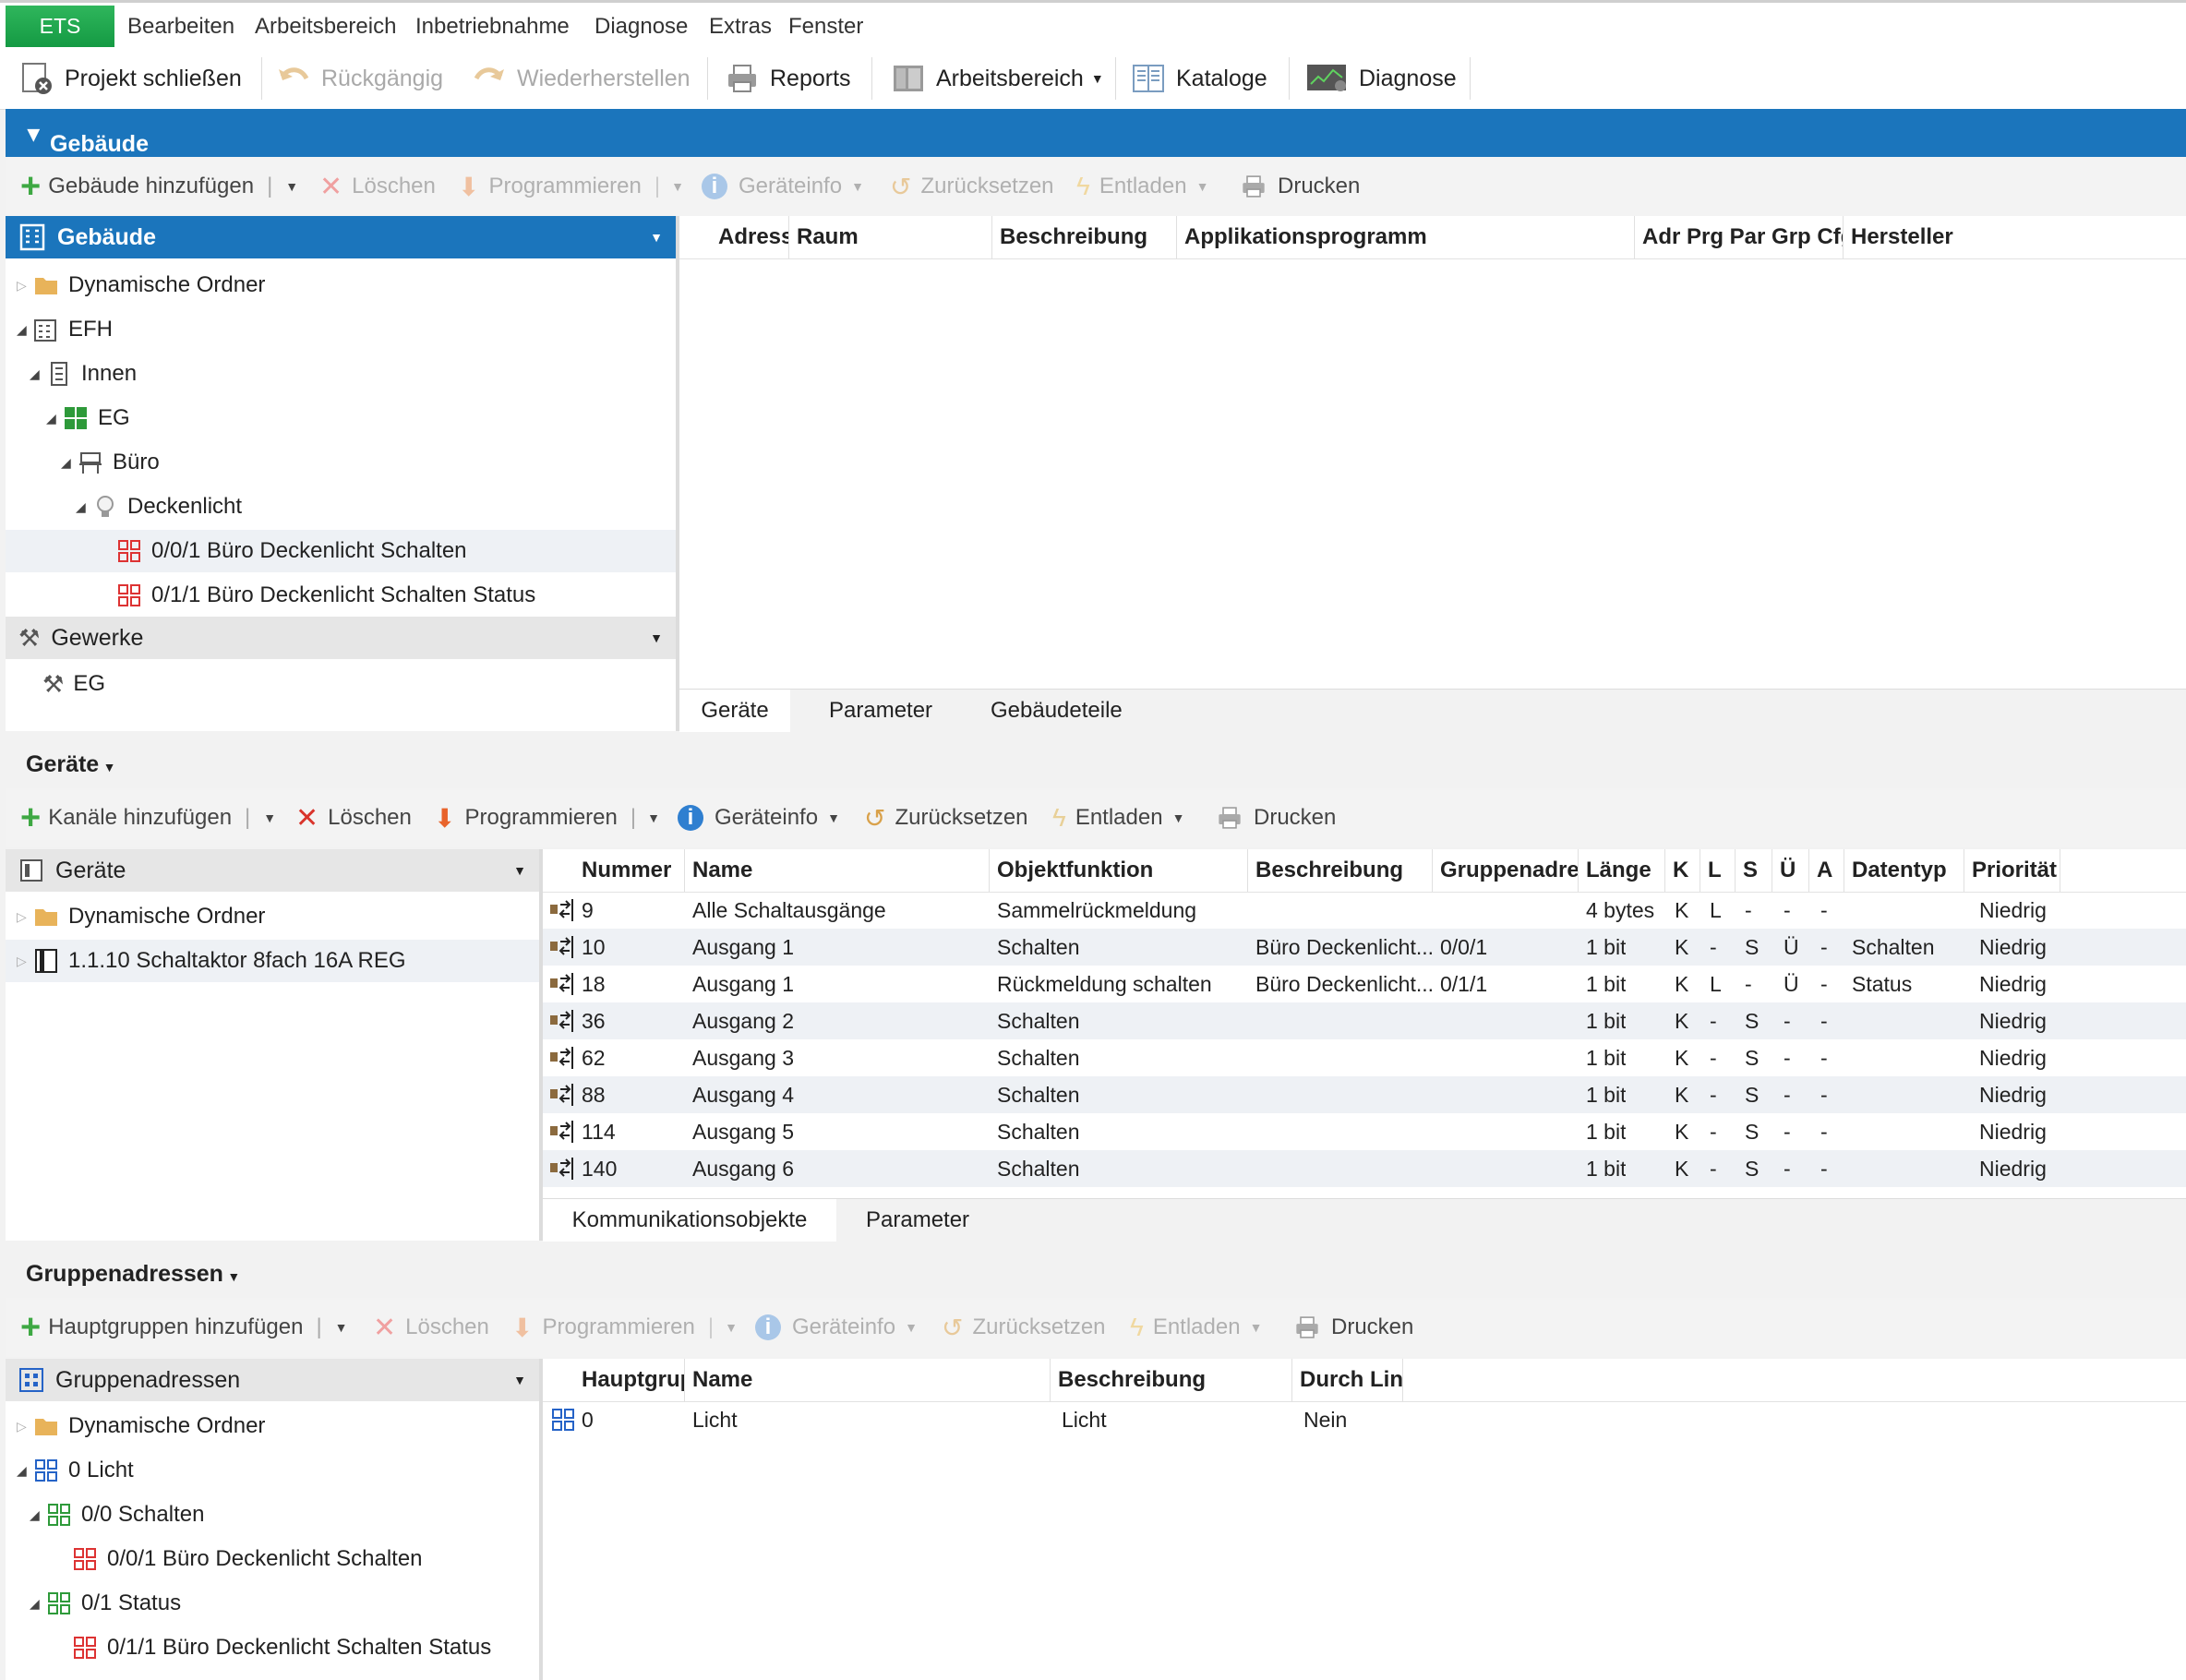  What do you see at coordinates (341, 638) in the screenshot?
I see `trades-header: ⚒ Gewerke ▼` at bounding box center [341, 638].